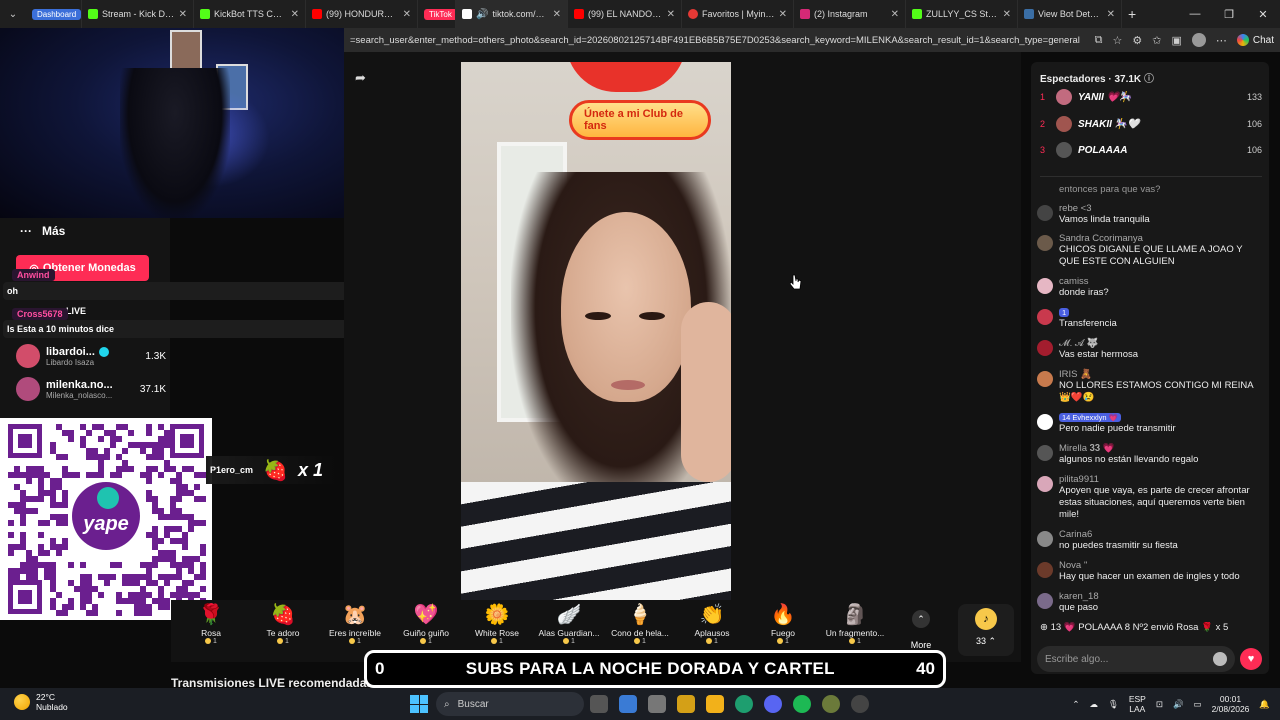  Describe the element at coordinates (599, 704) in the screenshot. I see `task-view-icon` at that location.